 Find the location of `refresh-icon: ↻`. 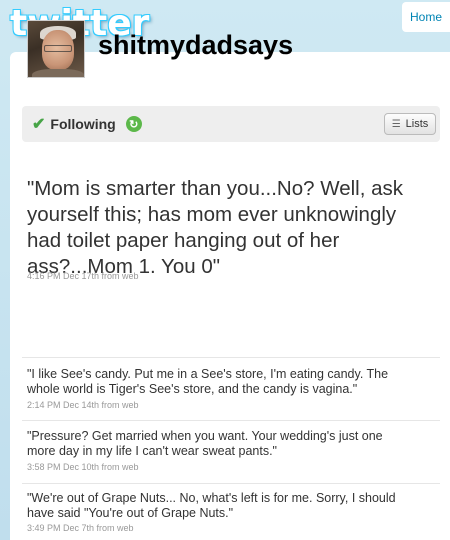

refresh-icon: ↻ is located at coordinates (133, 124).